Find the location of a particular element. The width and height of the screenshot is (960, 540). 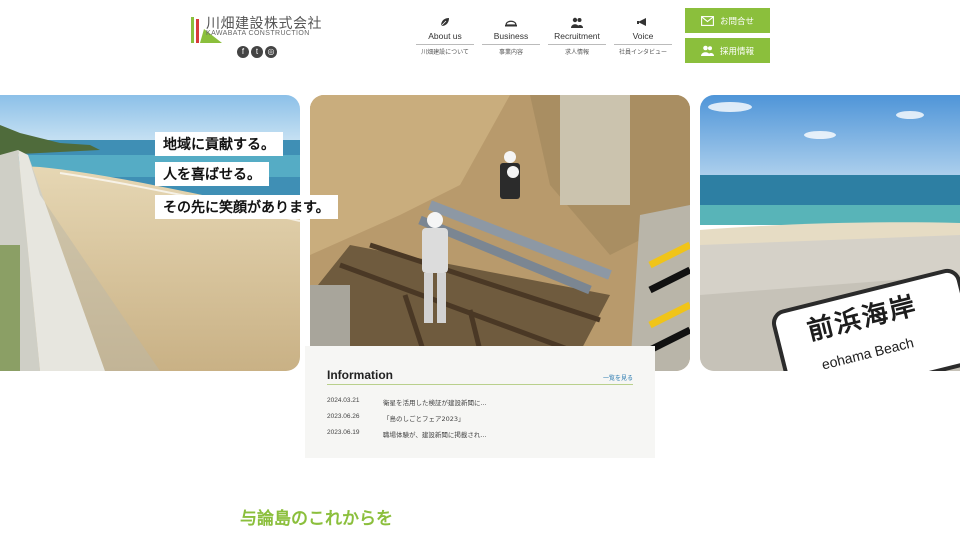

divider is located at coordinates (480, 384).